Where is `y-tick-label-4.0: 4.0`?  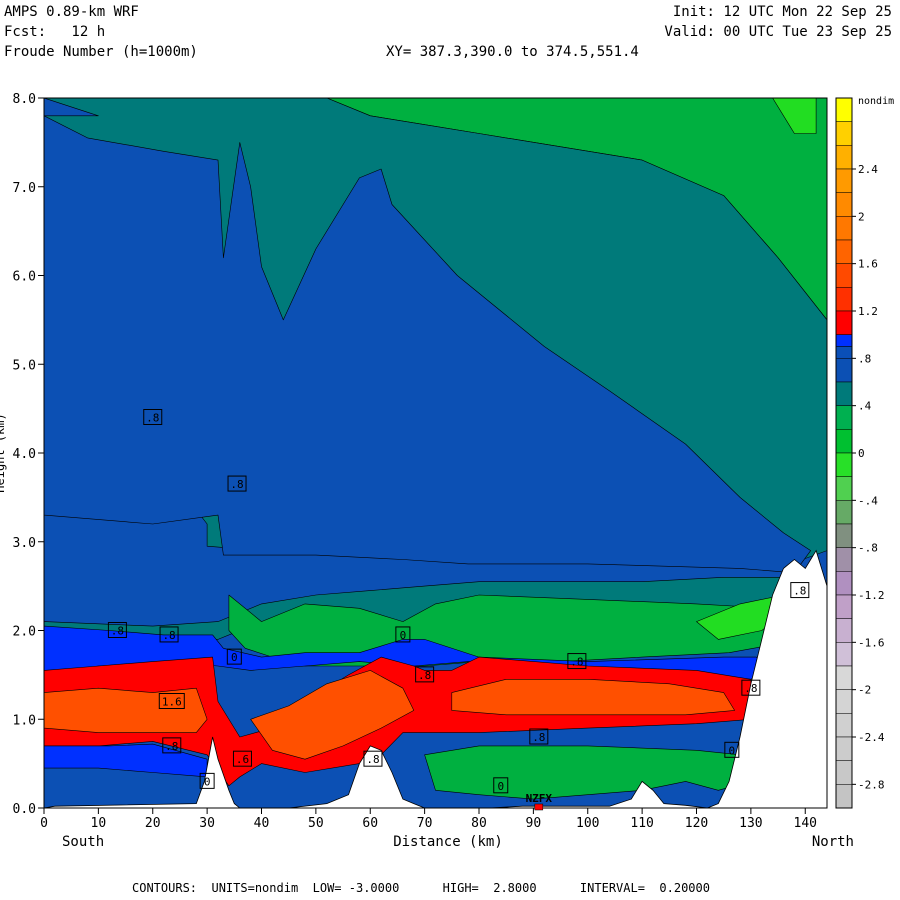
y-tick-label-4.0: 4.0 is located at coordinates (24, 454).